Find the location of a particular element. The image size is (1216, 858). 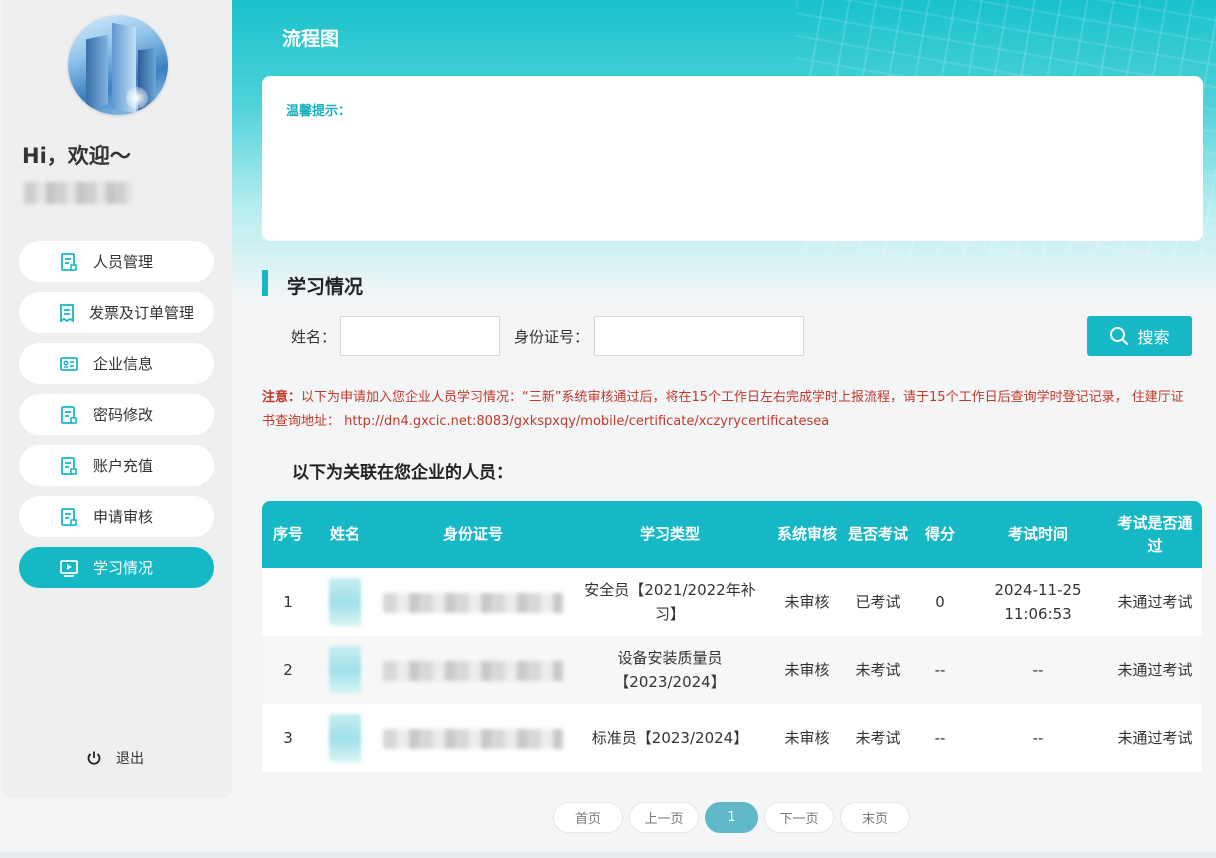

cell-study-type: 设备安装质量员【2023/2024】 is located at coordinates (670, 670).